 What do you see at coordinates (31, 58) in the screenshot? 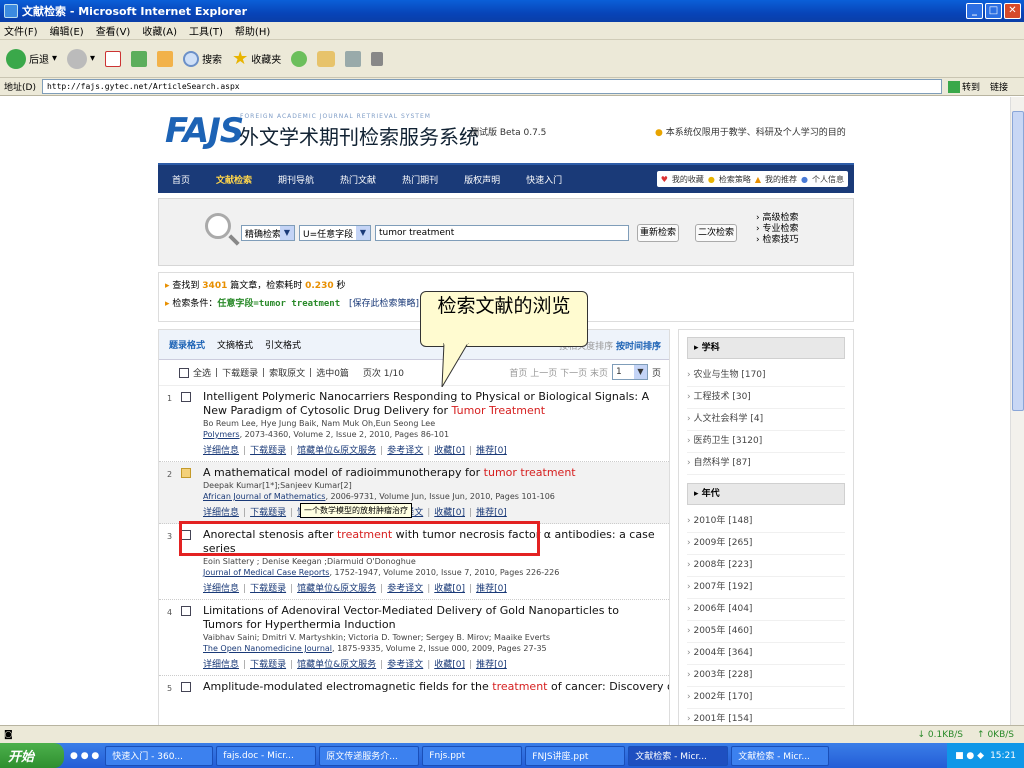
I see `back-button: 后退 ▾` at bounding box center [31, 58].